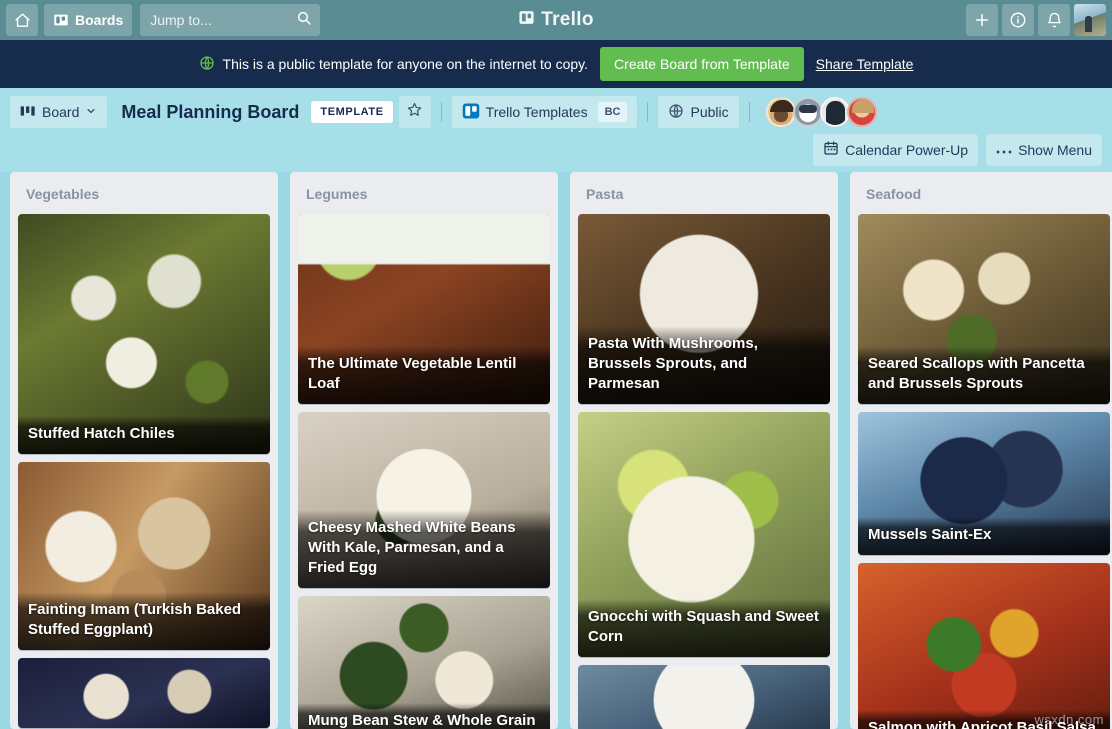 This screenshot has width=1112, height=729. What do you see at coordinates (1036, 20) in the screenshot?
I see `nav-right-group` at bounding box center [1036, 20].